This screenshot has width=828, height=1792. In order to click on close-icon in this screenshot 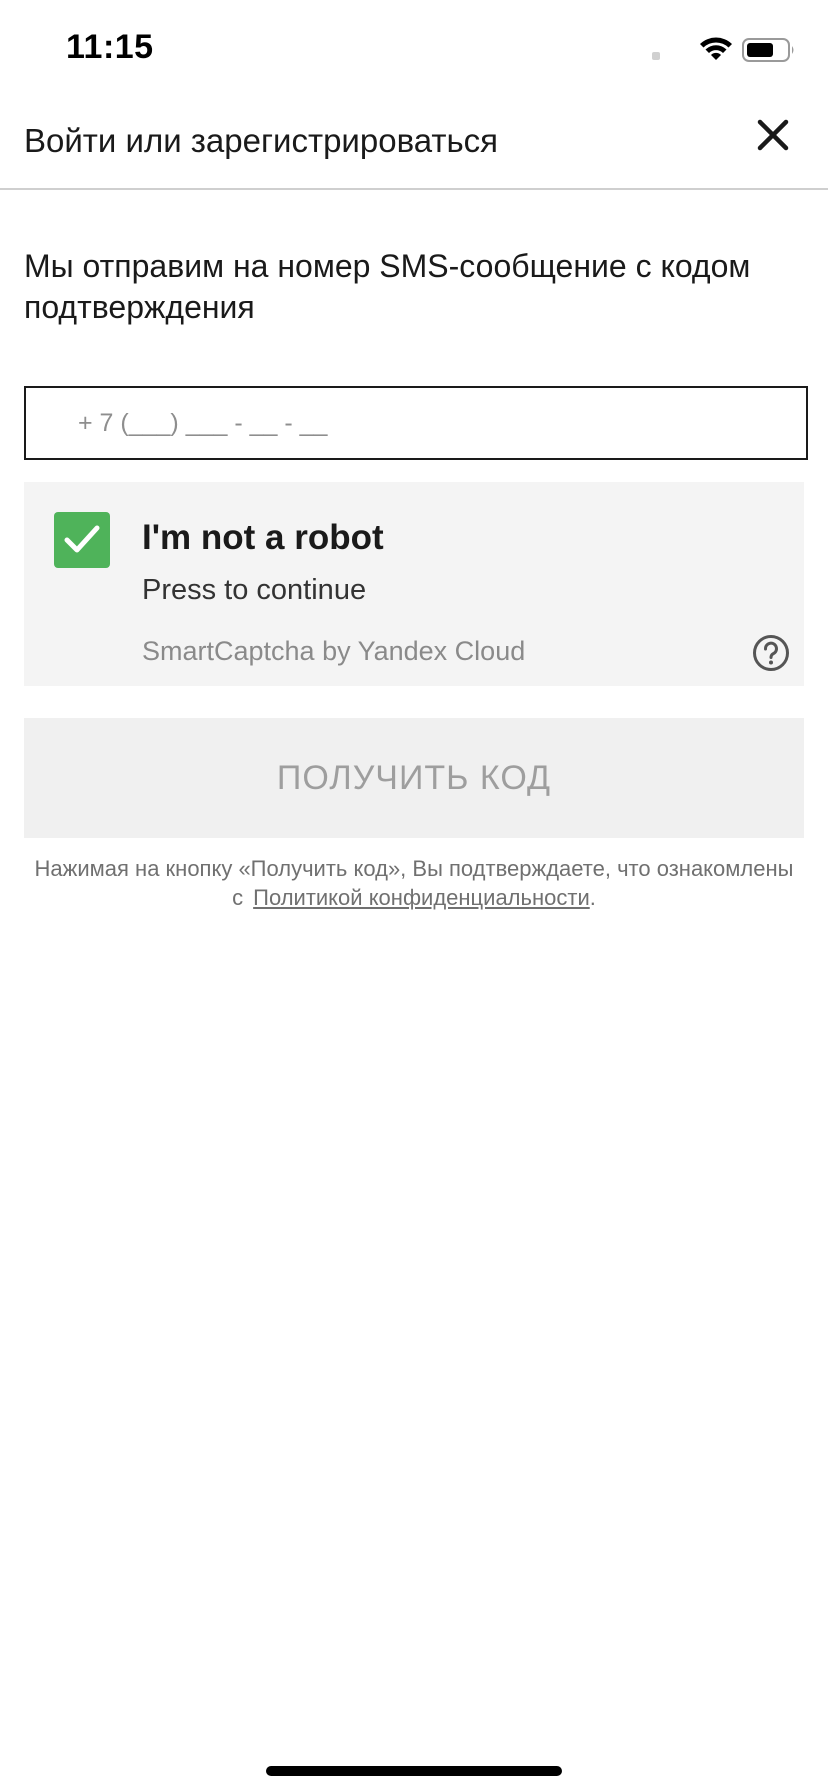, I will do `click(773, 135)`.